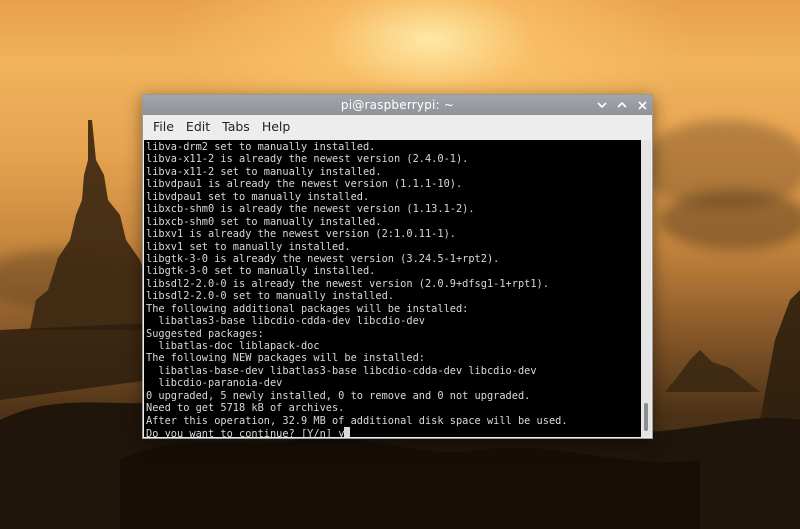  Describe the element at coordinates (264, 221) in the screenshot. I see `terminal-line: libxcb-shm0 set to manually installed.` at that location.